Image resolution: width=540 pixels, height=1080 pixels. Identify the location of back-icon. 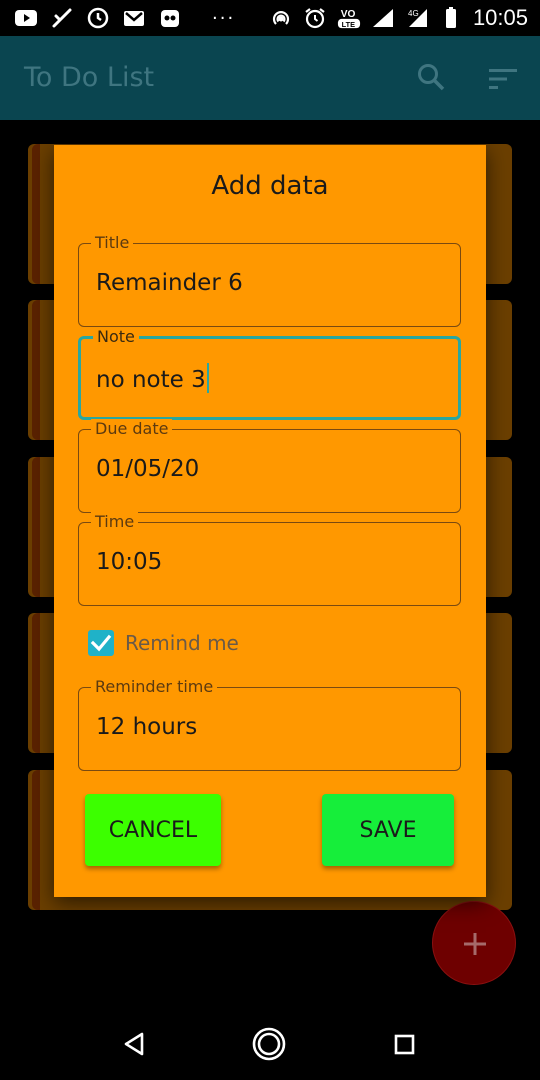
(135, 1044).